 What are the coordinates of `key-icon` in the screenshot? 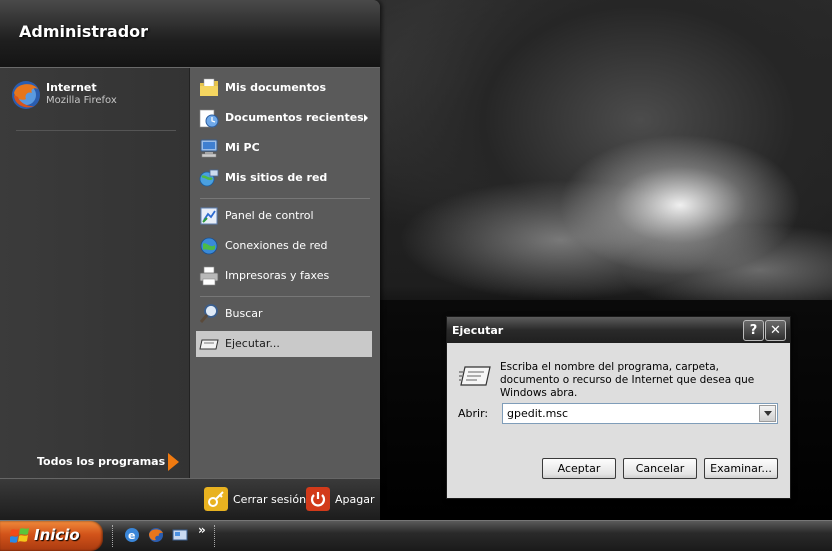 It's located at (216, 499).